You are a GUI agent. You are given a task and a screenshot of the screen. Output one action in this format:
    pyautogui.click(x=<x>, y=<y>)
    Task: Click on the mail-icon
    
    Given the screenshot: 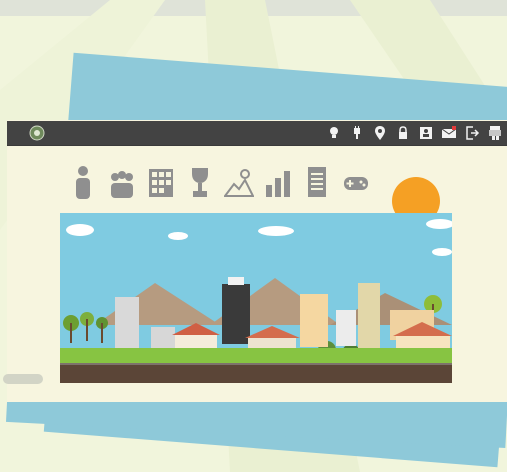 What is the action you would take?
    pyautogui.click(x=449, y=133)
    